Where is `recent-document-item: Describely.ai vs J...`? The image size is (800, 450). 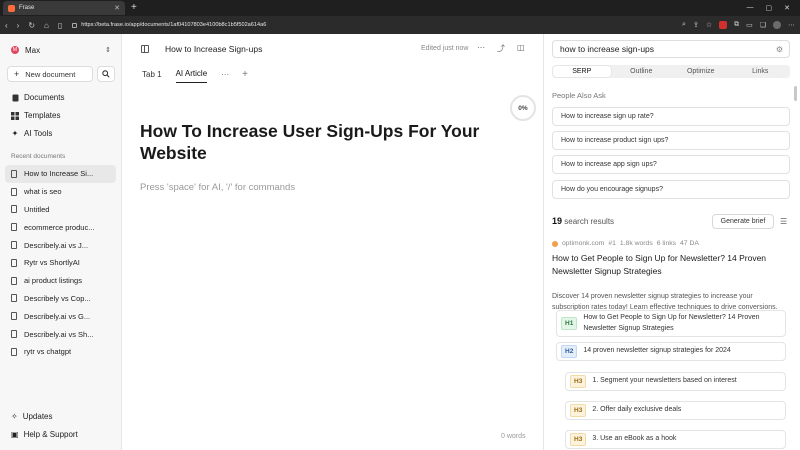
recent-document-item: Describely.ai vs J... is located at coordinates (60, 245).